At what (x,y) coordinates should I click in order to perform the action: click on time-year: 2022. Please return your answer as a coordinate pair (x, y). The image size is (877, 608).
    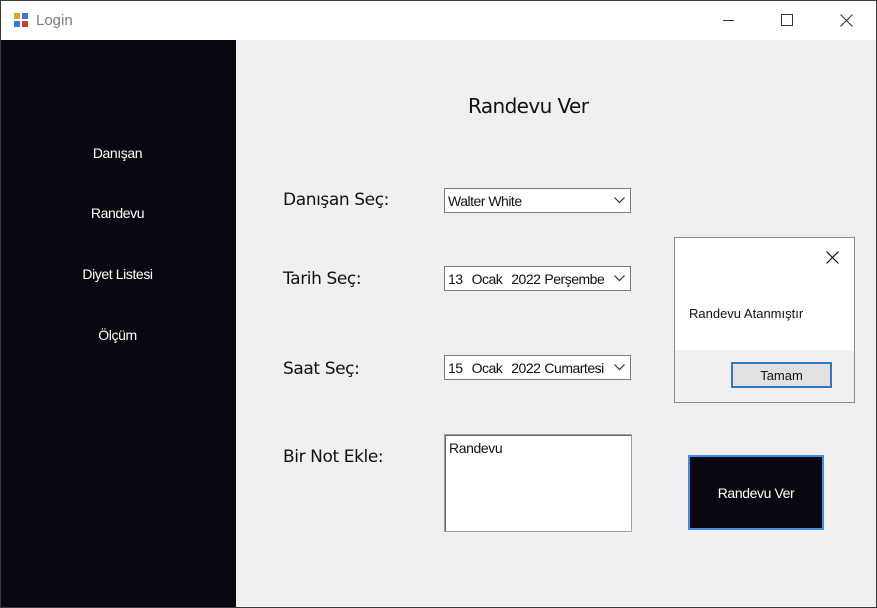
    Looking at the image, I should click on (526, 368).